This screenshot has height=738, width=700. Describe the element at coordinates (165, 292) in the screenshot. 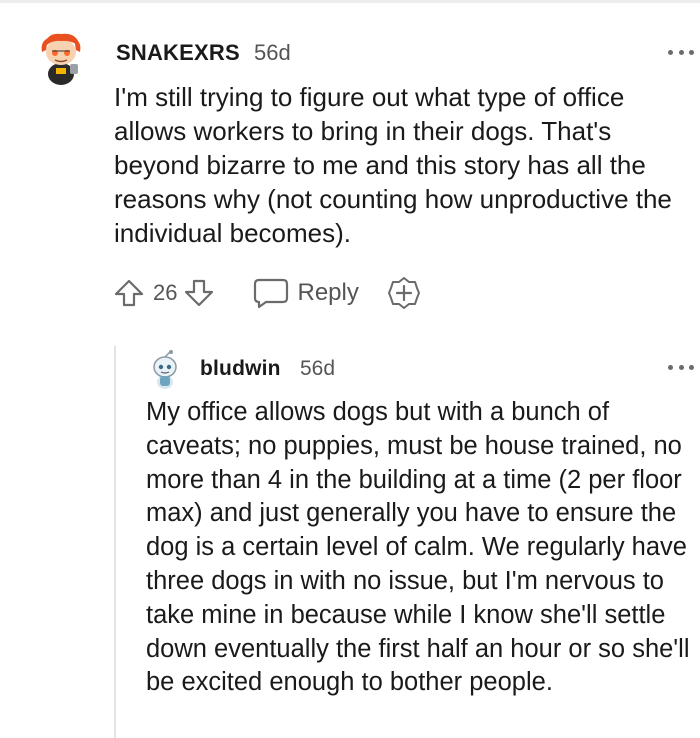

I see `vote-count: 26` at that location.